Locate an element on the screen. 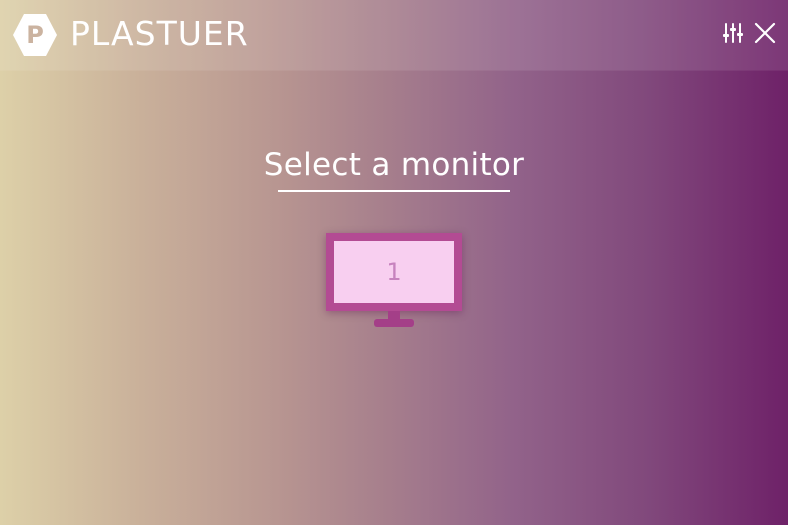 This screenshot has width=788, height=525. app-logo-icon: P is located at coordinates (35, 35).